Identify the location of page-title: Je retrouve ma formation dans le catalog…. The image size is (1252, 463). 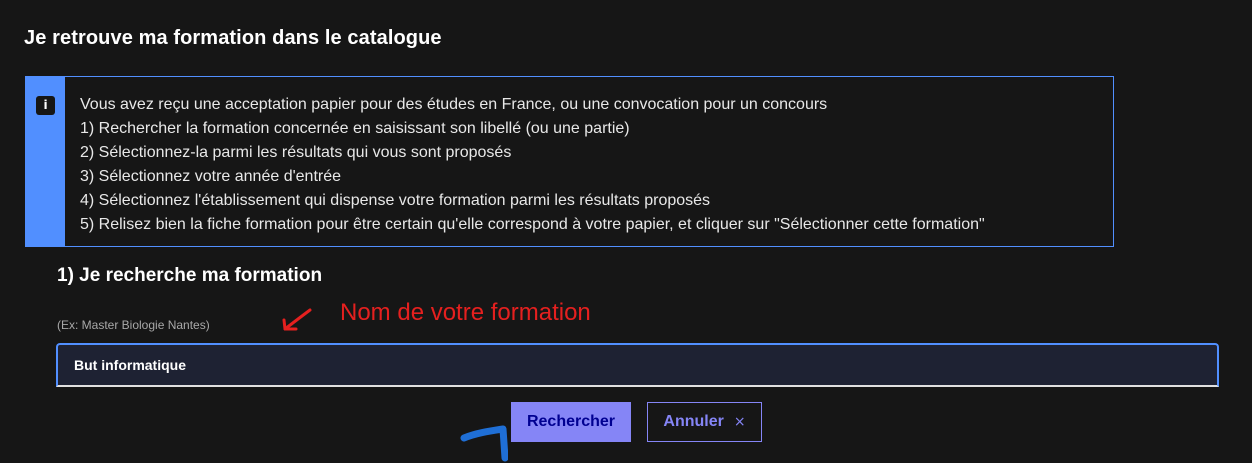
(233, 38).